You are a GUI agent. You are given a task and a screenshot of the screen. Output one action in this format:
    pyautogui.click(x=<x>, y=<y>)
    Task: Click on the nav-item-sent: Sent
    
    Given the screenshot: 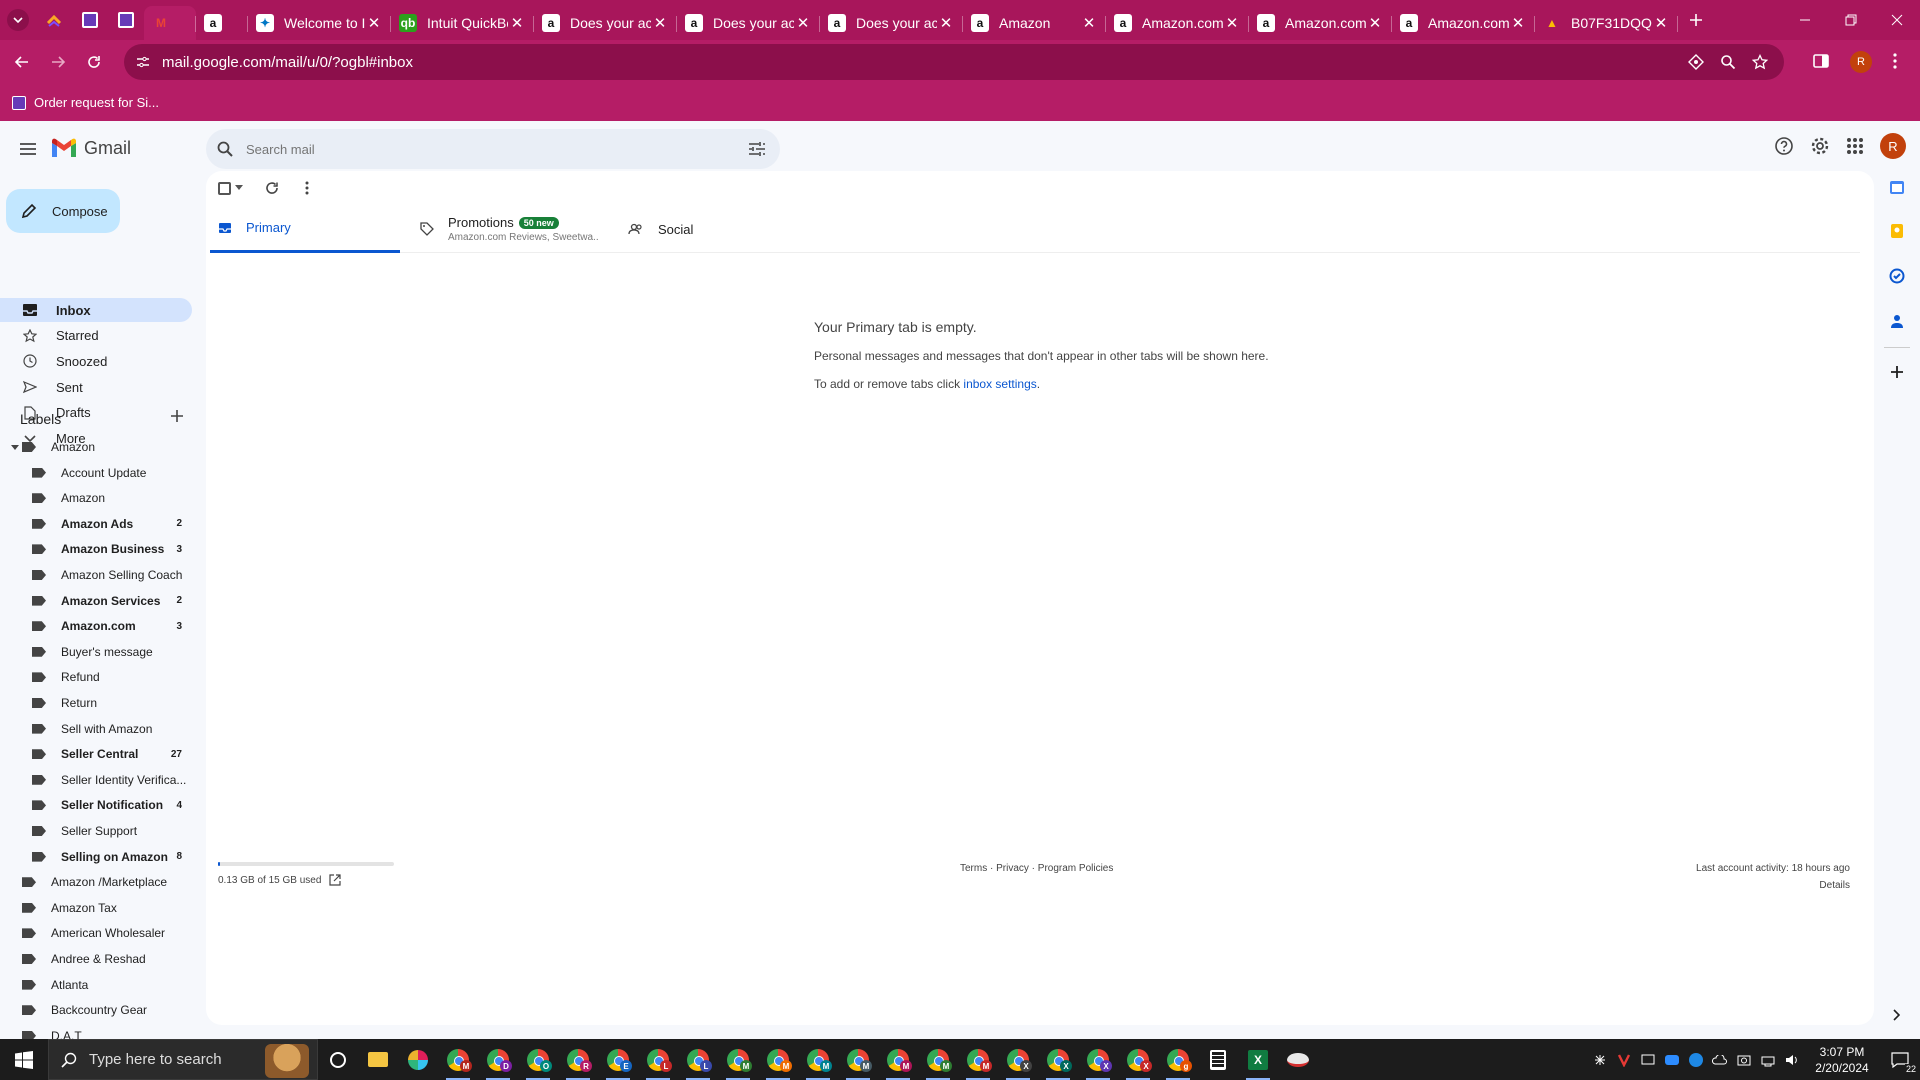 What is the action you would take?
    pyautogui.click(x=96, y=387)
    